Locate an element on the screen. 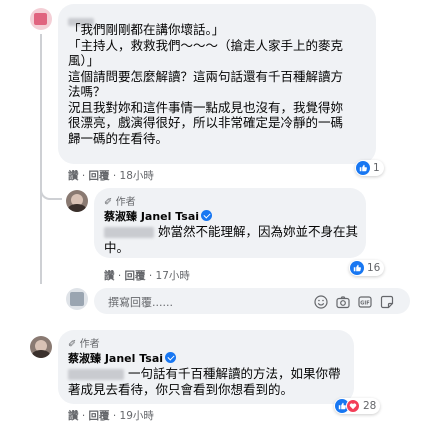  current-user-avatar is located at coordinates (77, 299).